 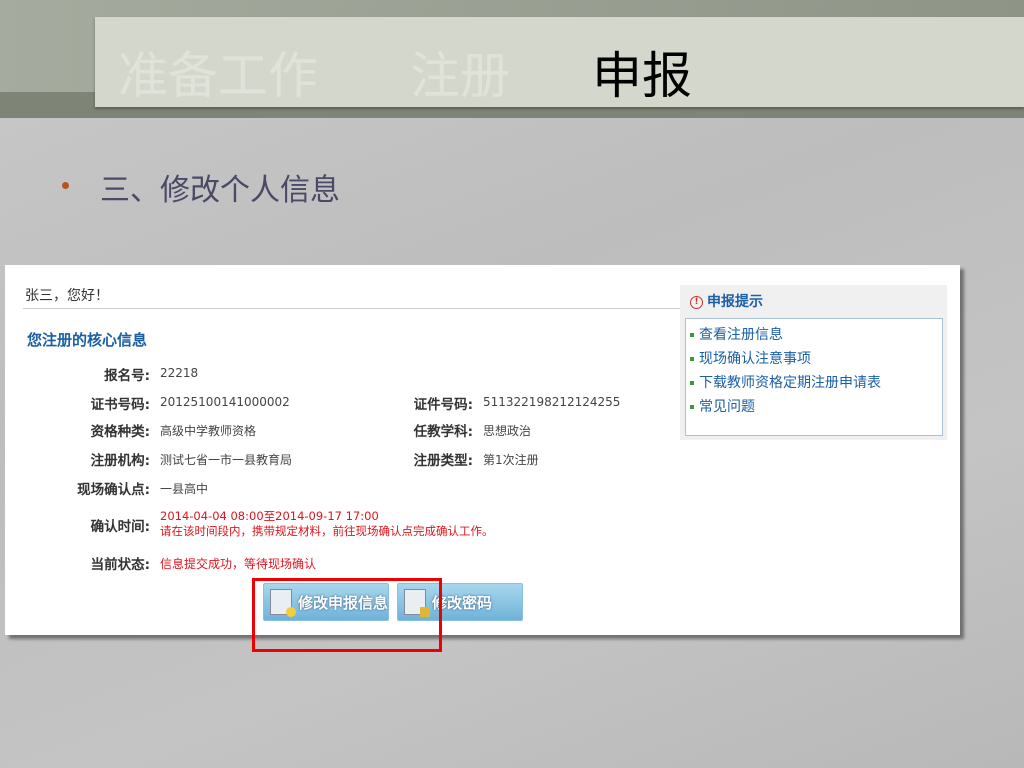 I want to click on section-title: 您注册的核心信息, so click(x=87, y=340).